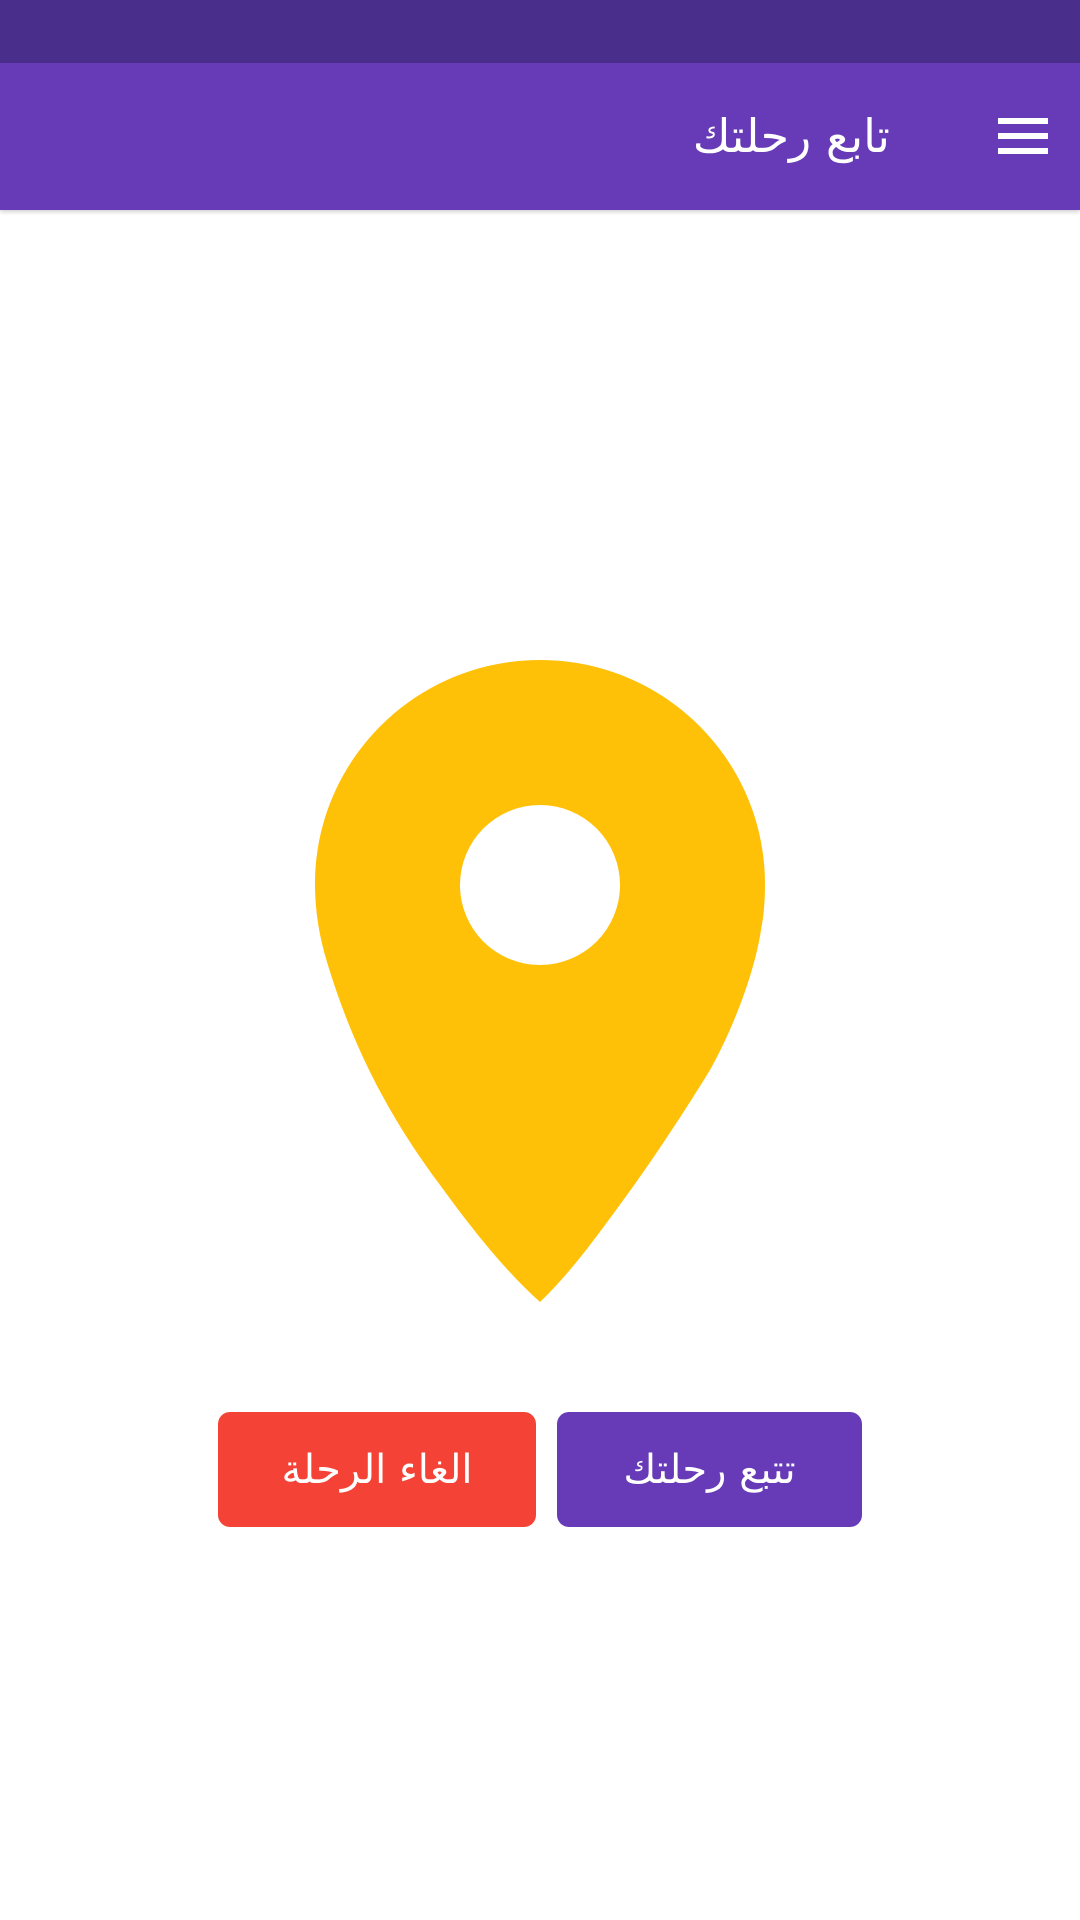 This screenshot has height=1920, width=1080. I want to click on menu-button, so click(1023, 136).